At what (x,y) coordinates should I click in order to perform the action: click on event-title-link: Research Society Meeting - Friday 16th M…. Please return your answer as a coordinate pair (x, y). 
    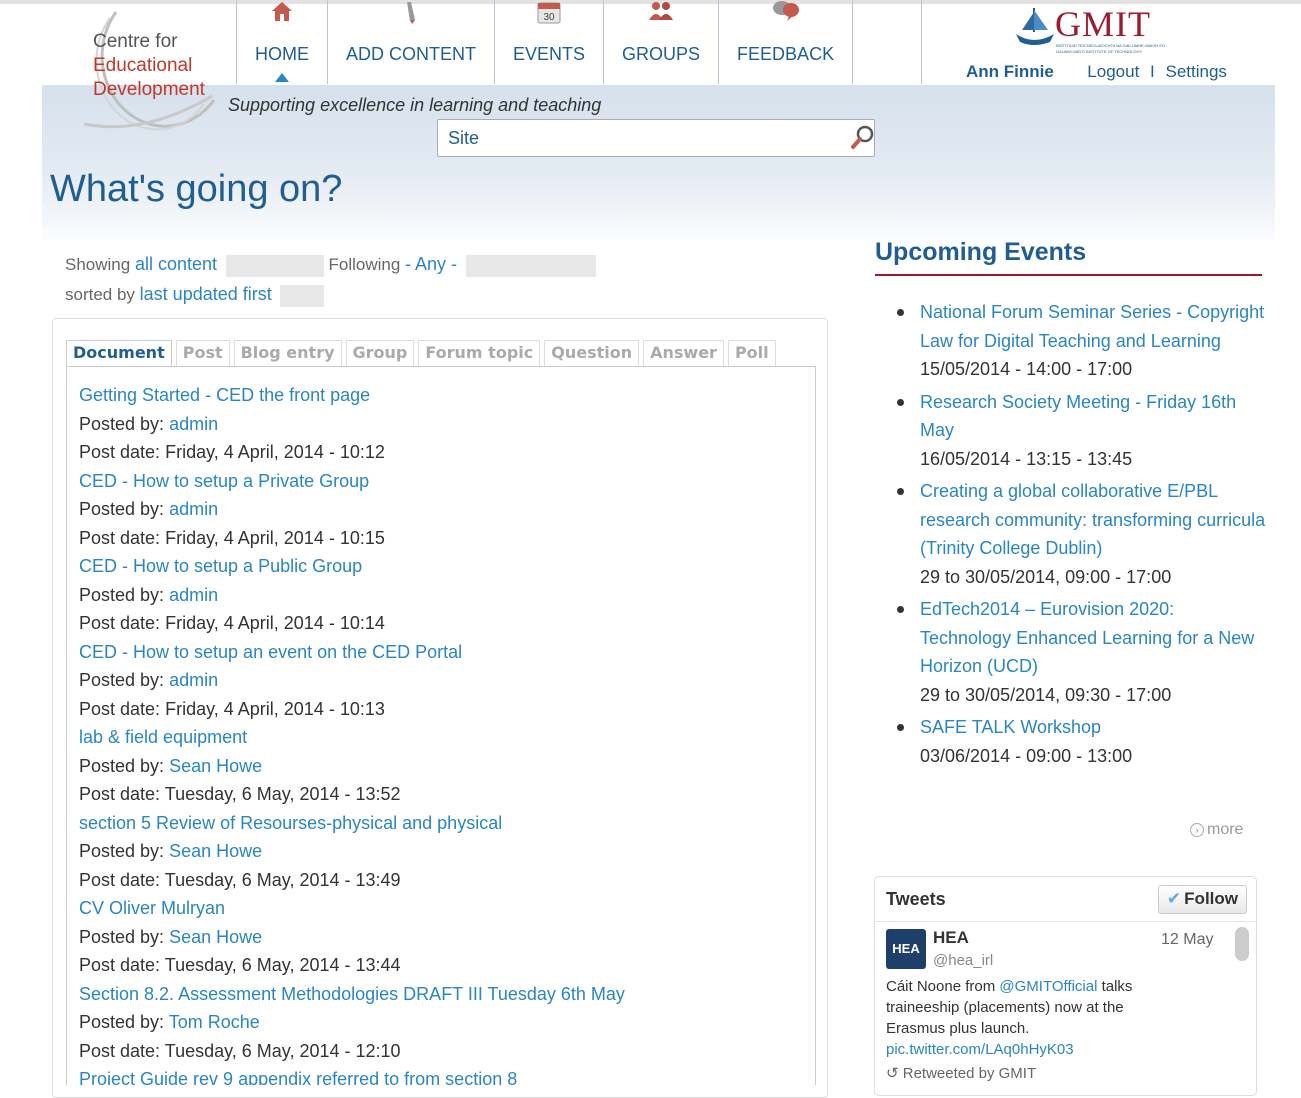
    Looking at the image, I should click on (1078, 416).